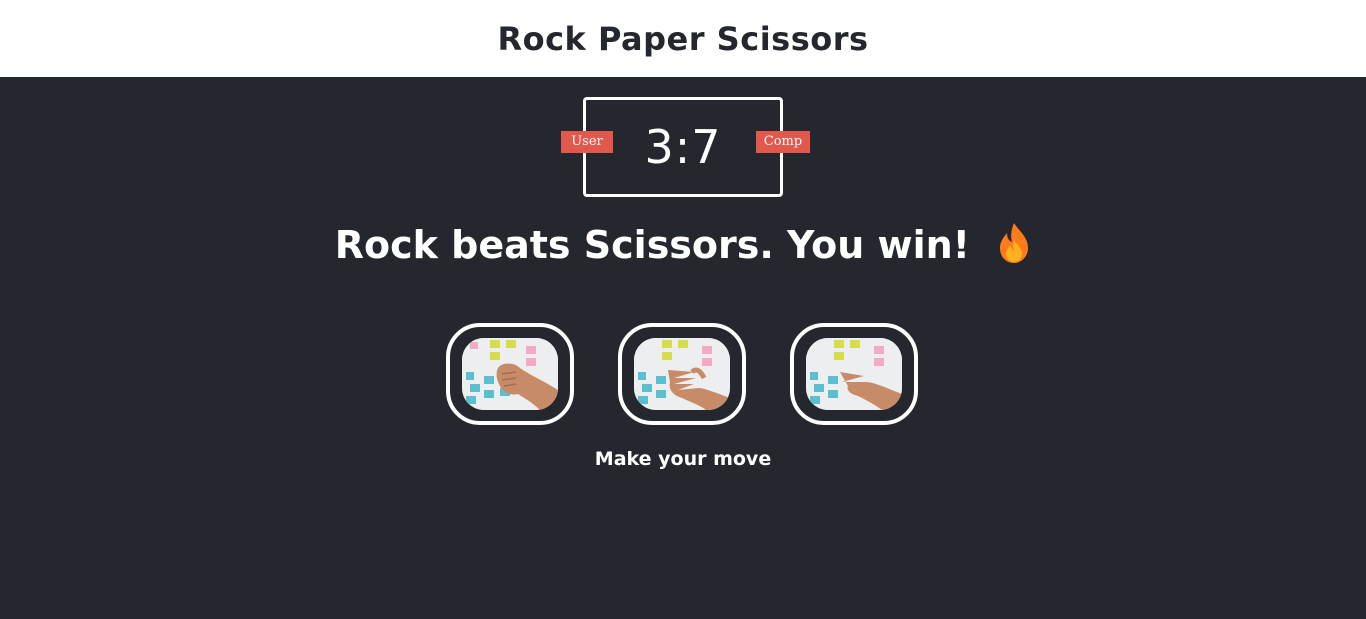 The height and width of the screenshot is (619, 1366). I want to click on score-display: 3:7, so click(683, 147).